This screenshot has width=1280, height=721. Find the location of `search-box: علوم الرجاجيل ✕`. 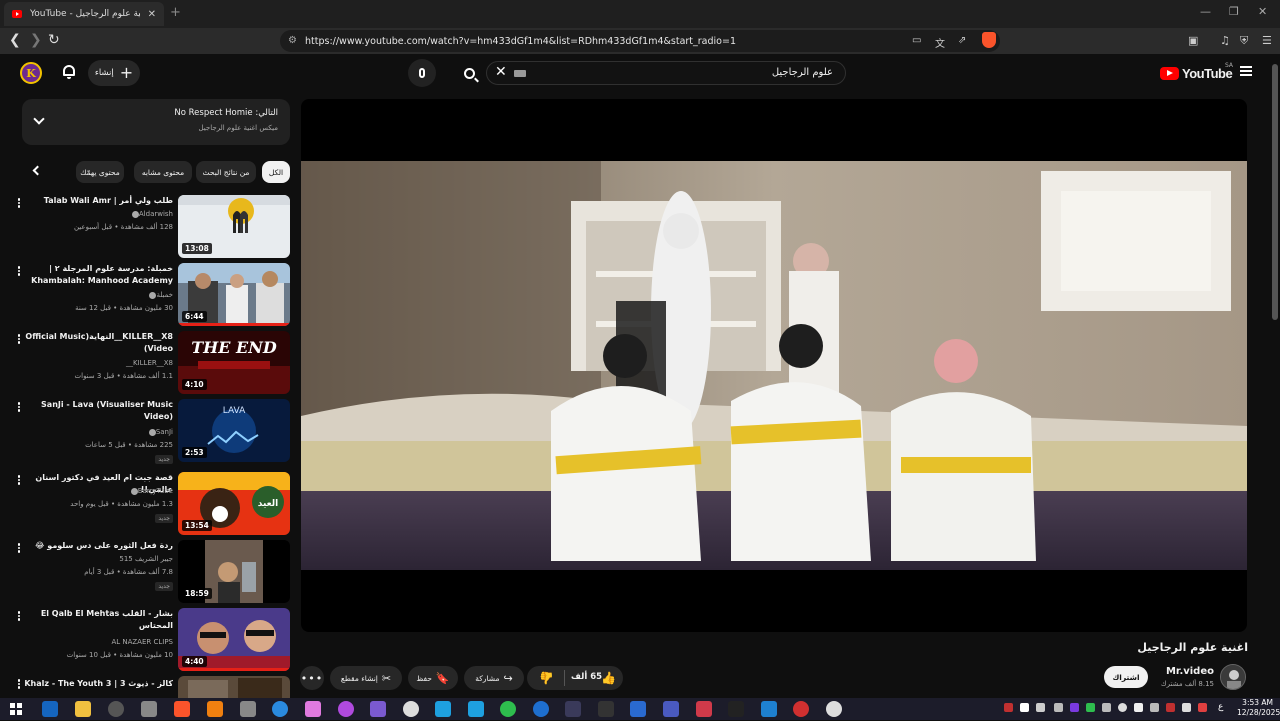

search-box: علوم الرجاجيل ✕ is located at coordinates (666, 73).